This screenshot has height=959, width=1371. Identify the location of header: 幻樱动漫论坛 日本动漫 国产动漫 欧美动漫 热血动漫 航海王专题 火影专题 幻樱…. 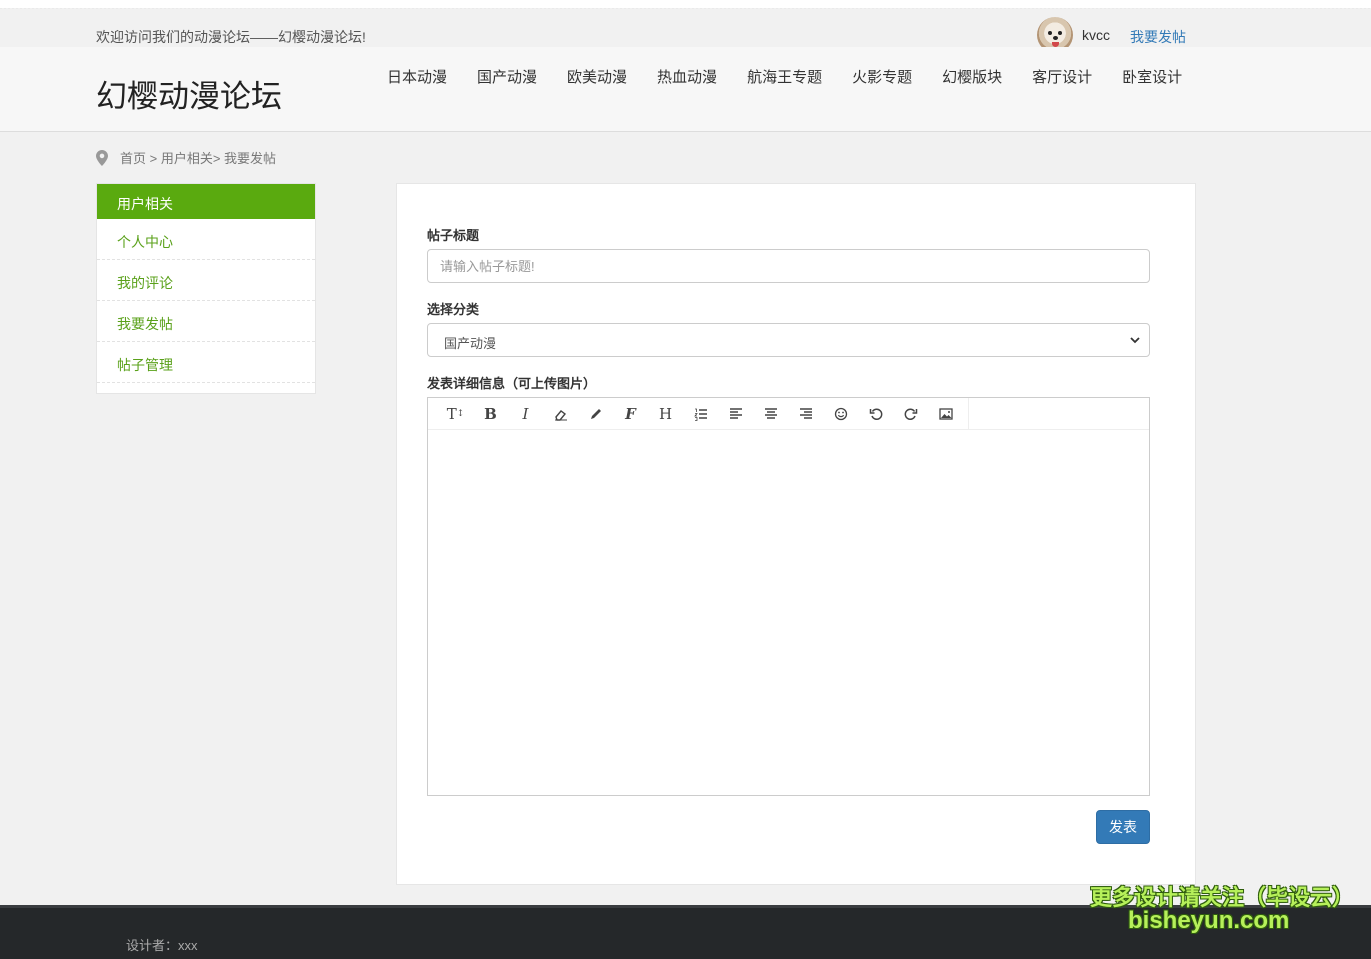
(685, 89).